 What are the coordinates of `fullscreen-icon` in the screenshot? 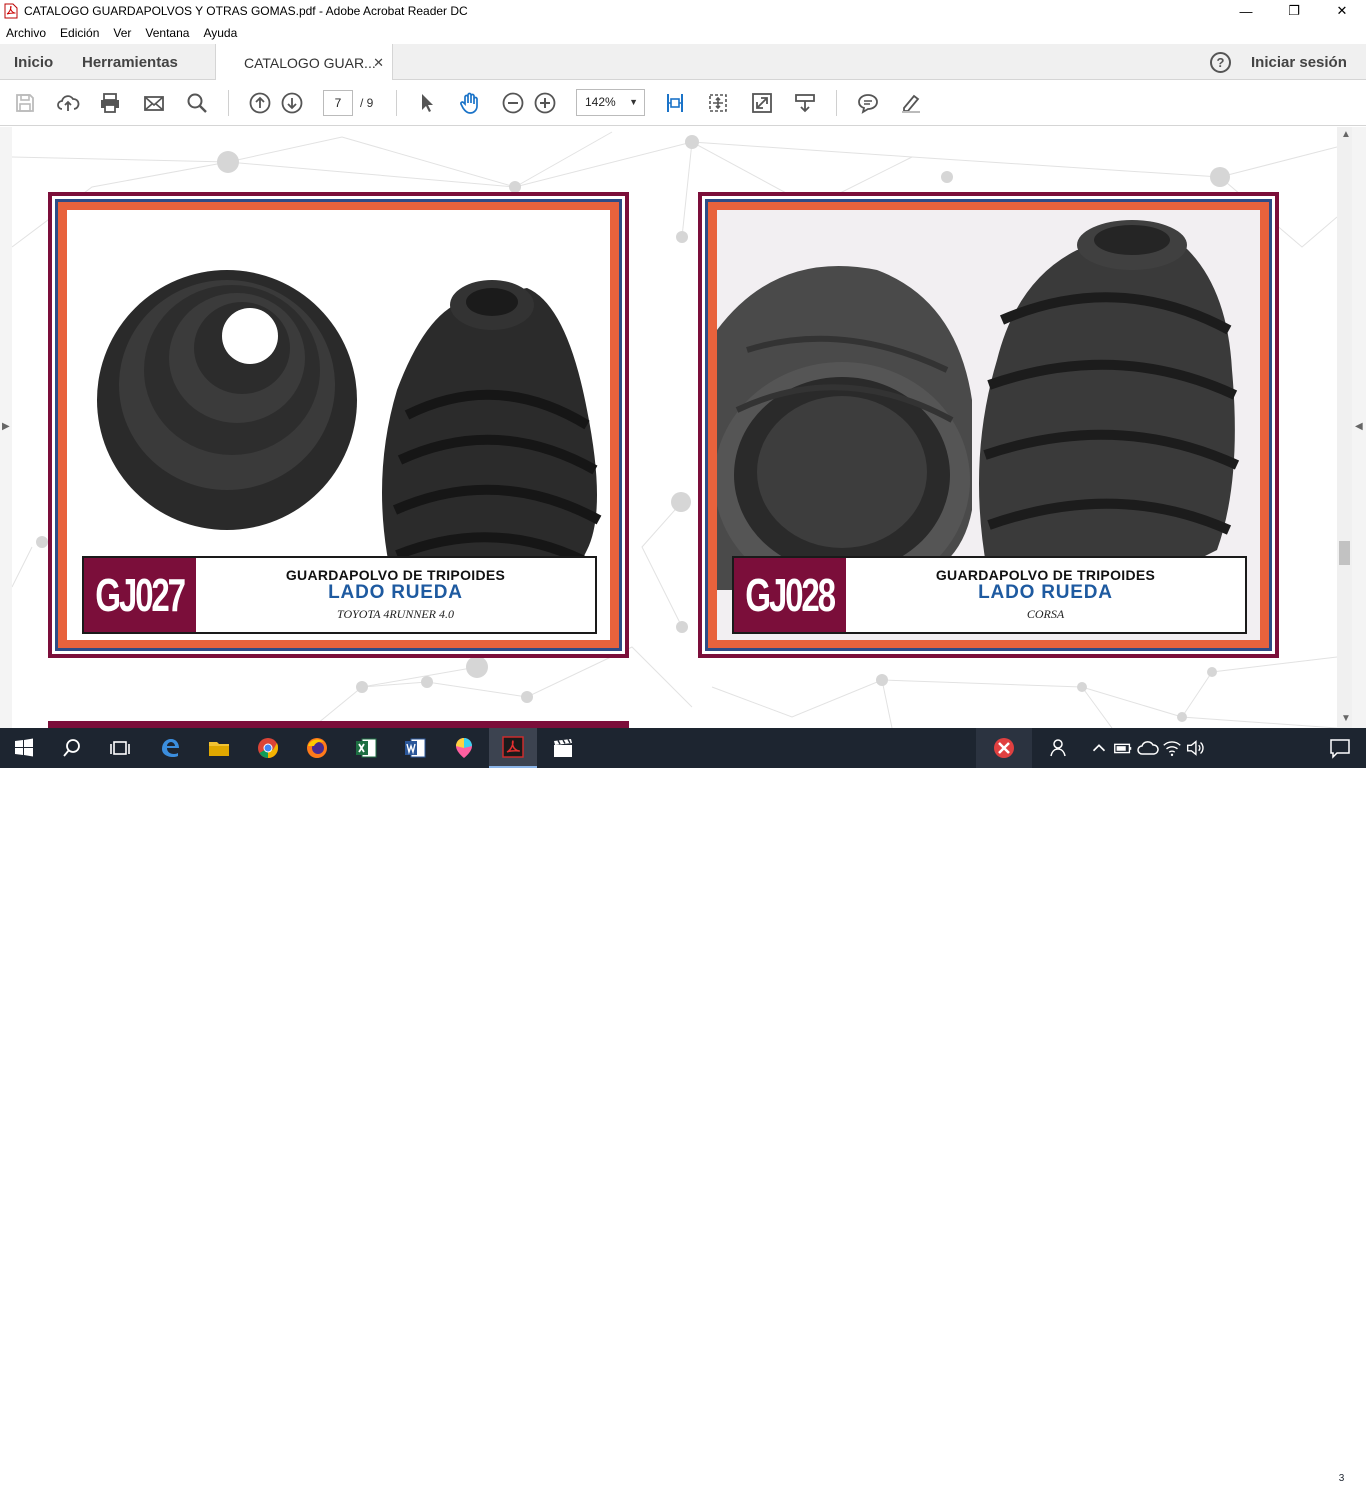 It's located at (762, 103).